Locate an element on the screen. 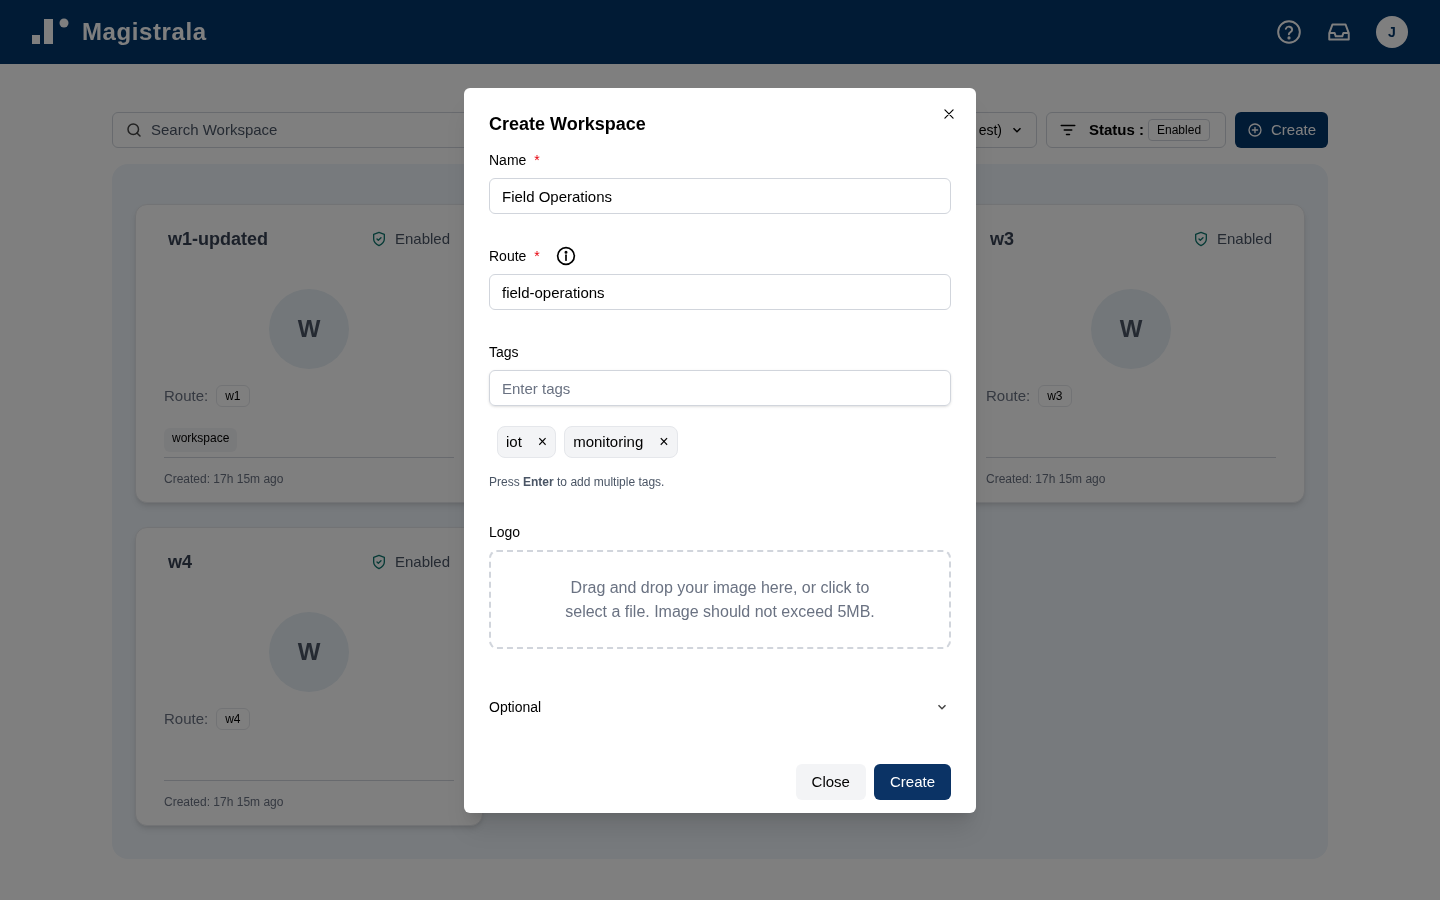 This screenshot has height=900, width=1440. field-label: Tags is located at coordinates (504, 352).